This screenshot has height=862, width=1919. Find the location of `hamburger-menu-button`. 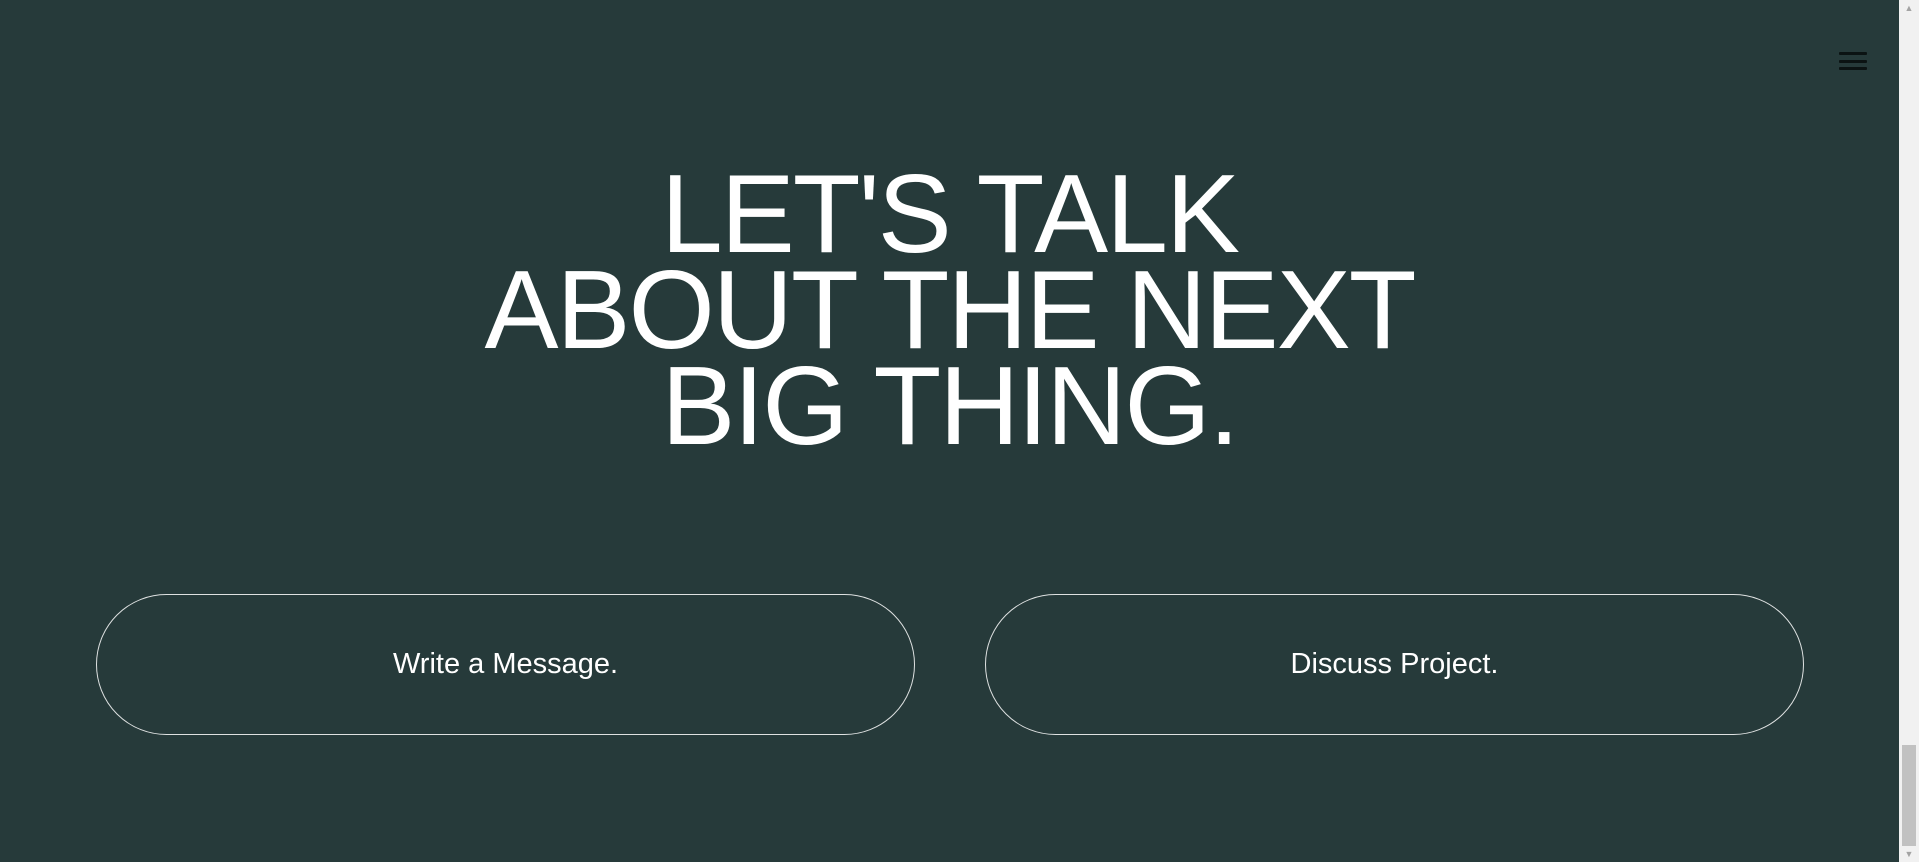

hamburger-menu-button is located at coordinates (1853, 61).